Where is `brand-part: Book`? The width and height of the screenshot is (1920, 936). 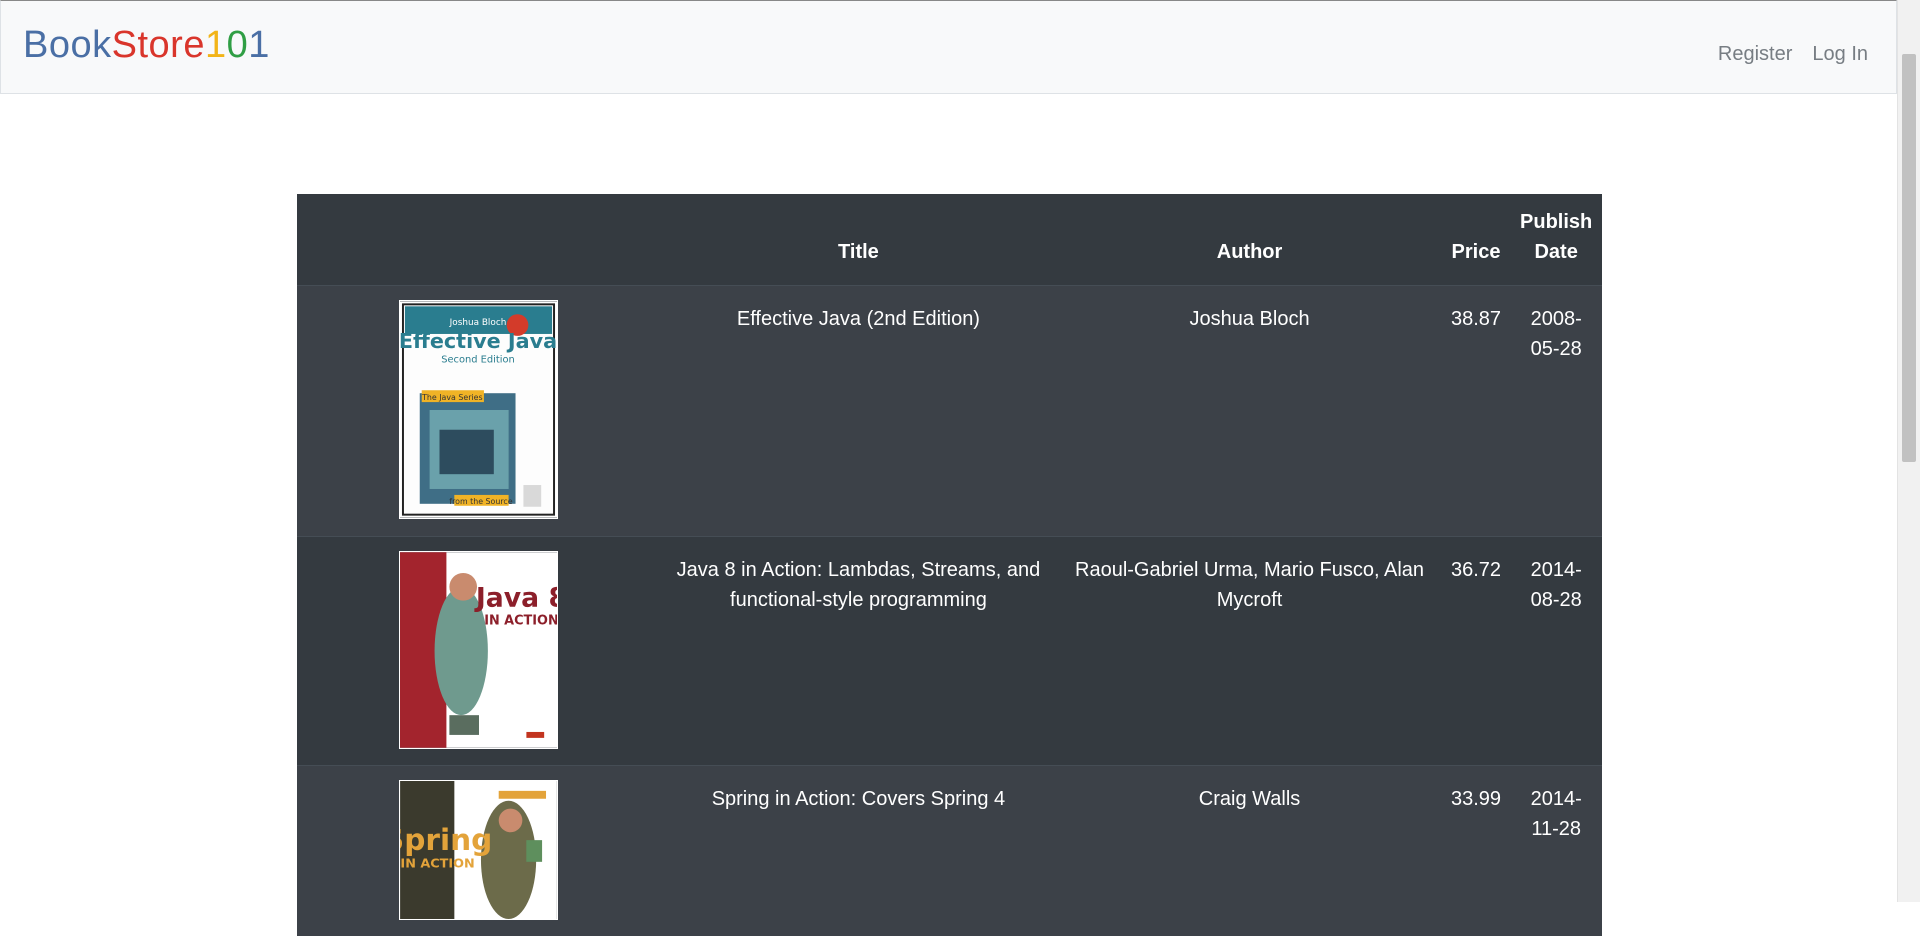
brand-part: Book is located at coordinates (67, 45).